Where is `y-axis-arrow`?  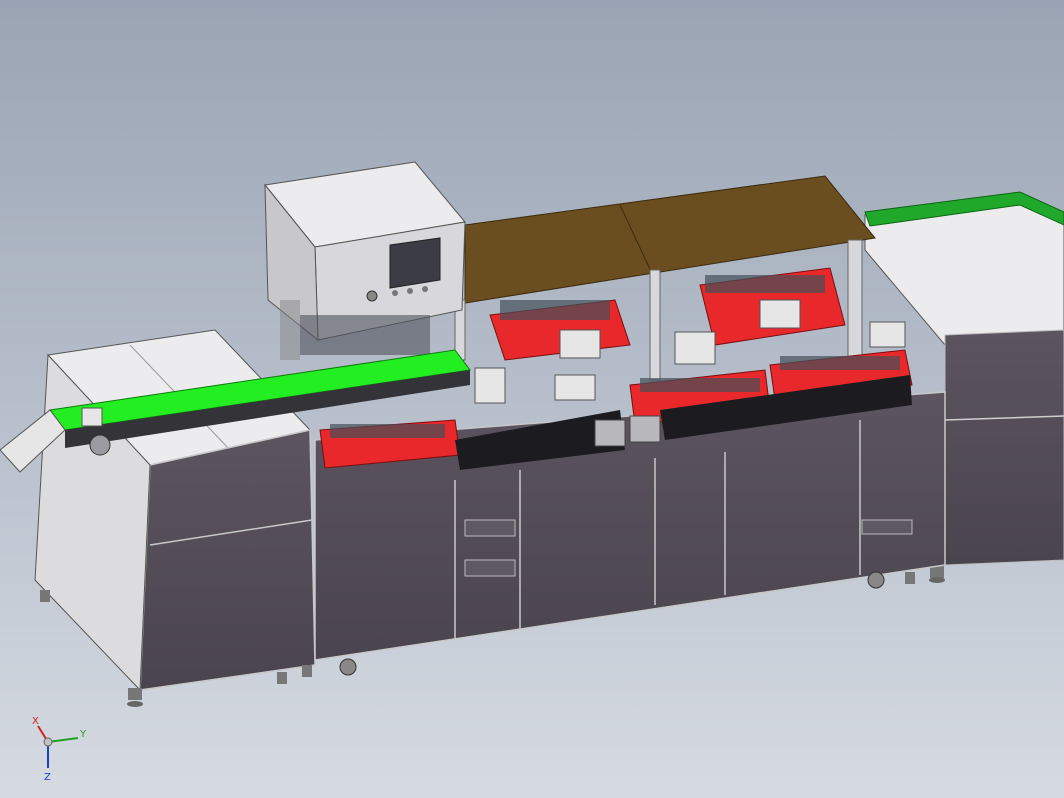
y-axis-arrow is located at coordinates (63, 740).